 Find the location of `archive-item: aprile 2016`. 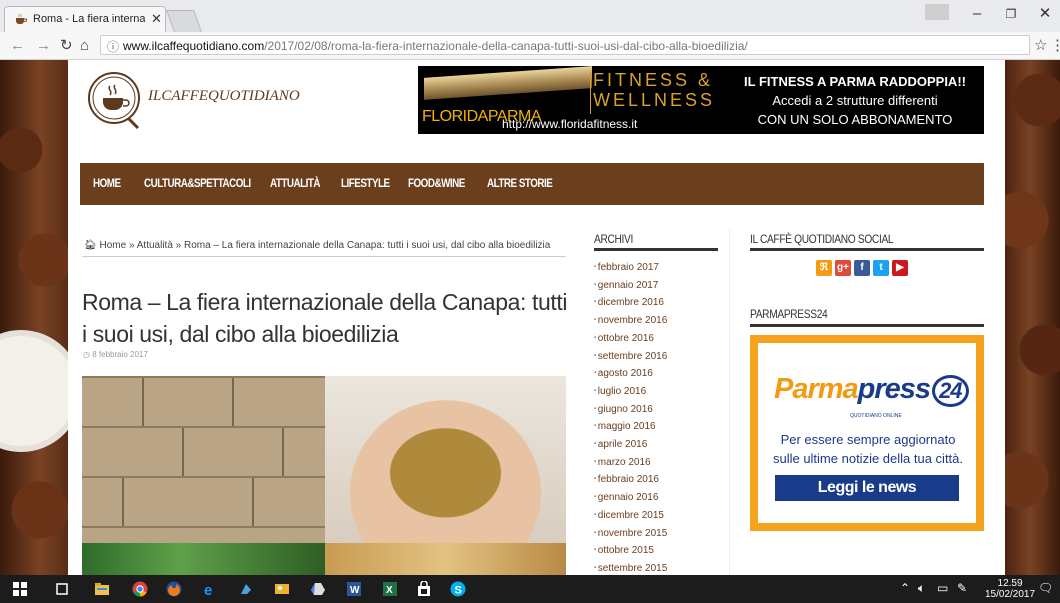

archive-item: aprile 2016 is located at coordinates (630, 445).